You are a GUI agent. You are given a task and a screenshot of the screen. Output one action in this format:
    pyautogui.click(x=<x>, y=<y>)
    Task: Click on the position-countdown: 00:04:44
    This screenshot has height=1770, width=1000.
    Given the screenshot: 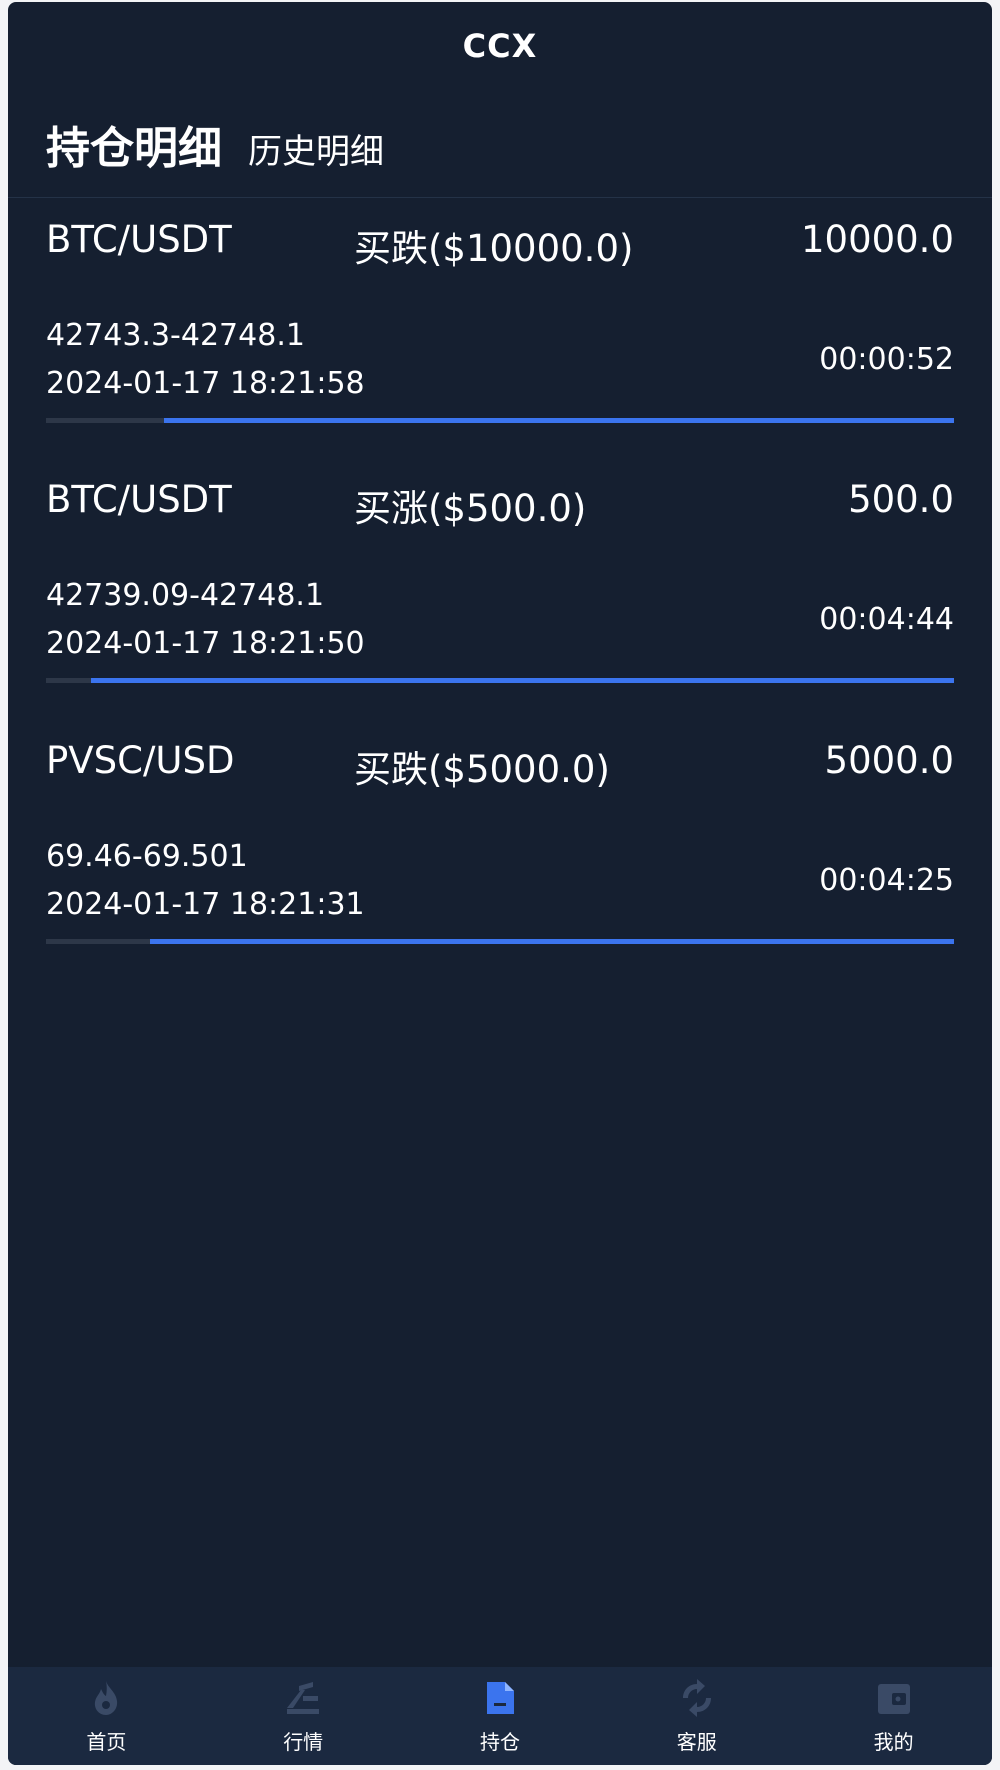 What is the action you would take?
    pyautogui.click(x=886, y=619)
    